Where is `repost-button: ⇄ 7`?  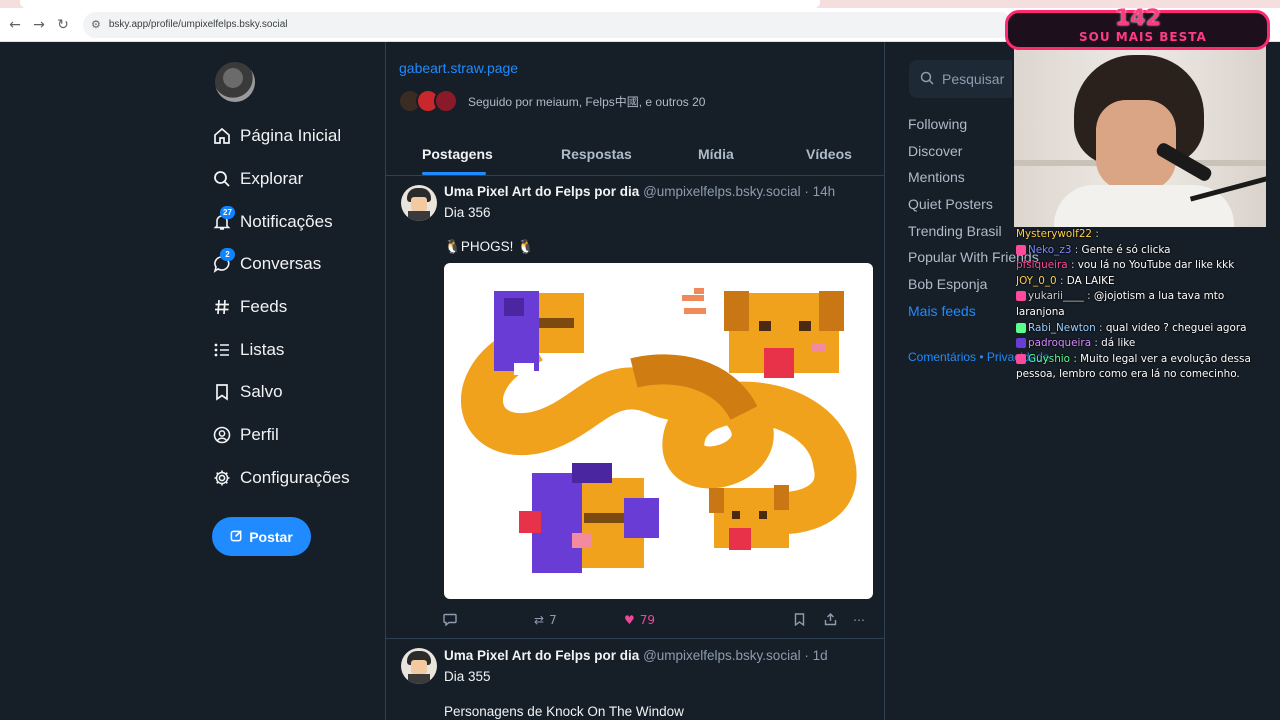 repost-button: ⇄ 7 is located at coordinates (545, 620).